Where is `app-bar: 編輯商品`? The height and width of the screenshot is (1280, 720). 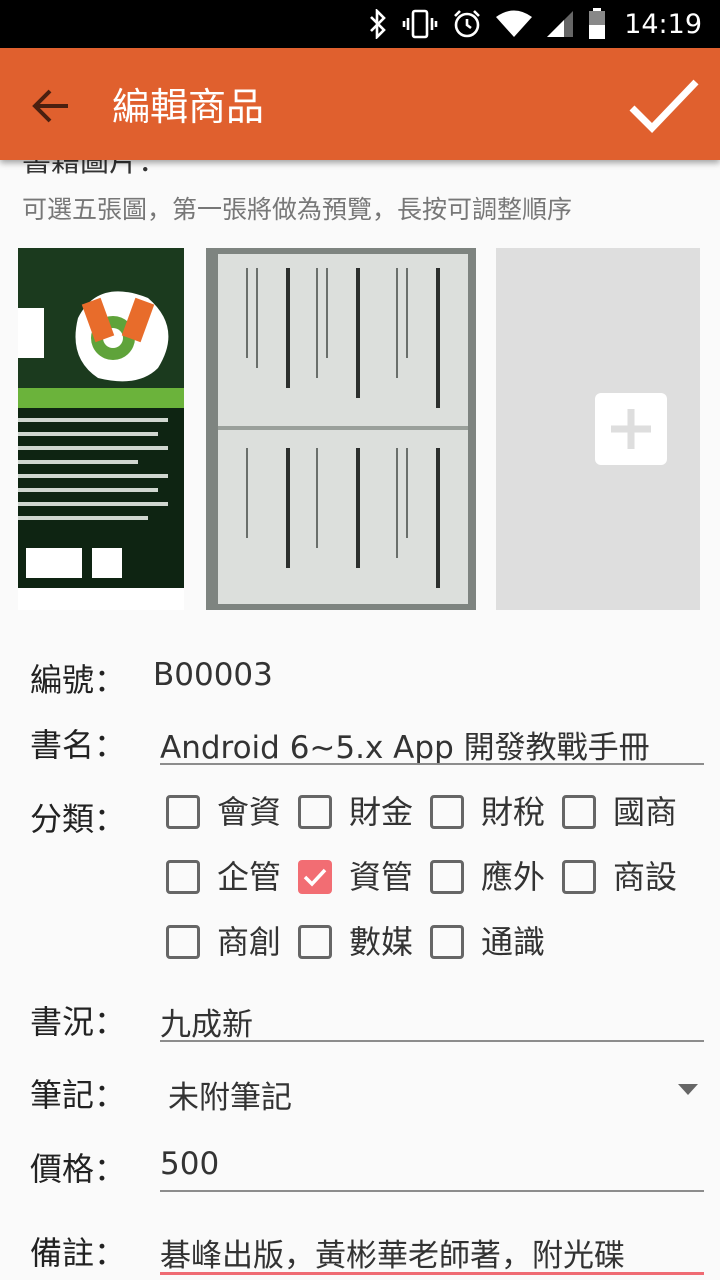 app-bar: 編輯商品 is located at coordinates (360, 104).